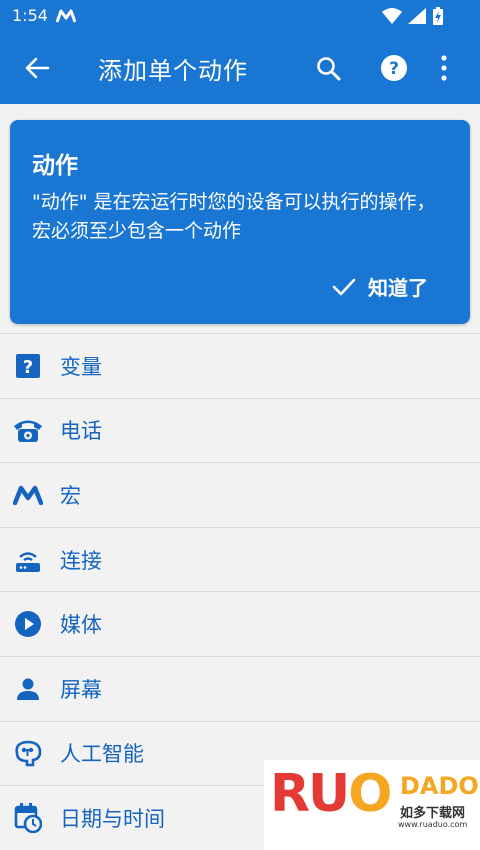 The image size is (480, 850). Describe the element at coordinates (66, 16) in the screenshot. I see `macrodroid-m-icon` at that location.